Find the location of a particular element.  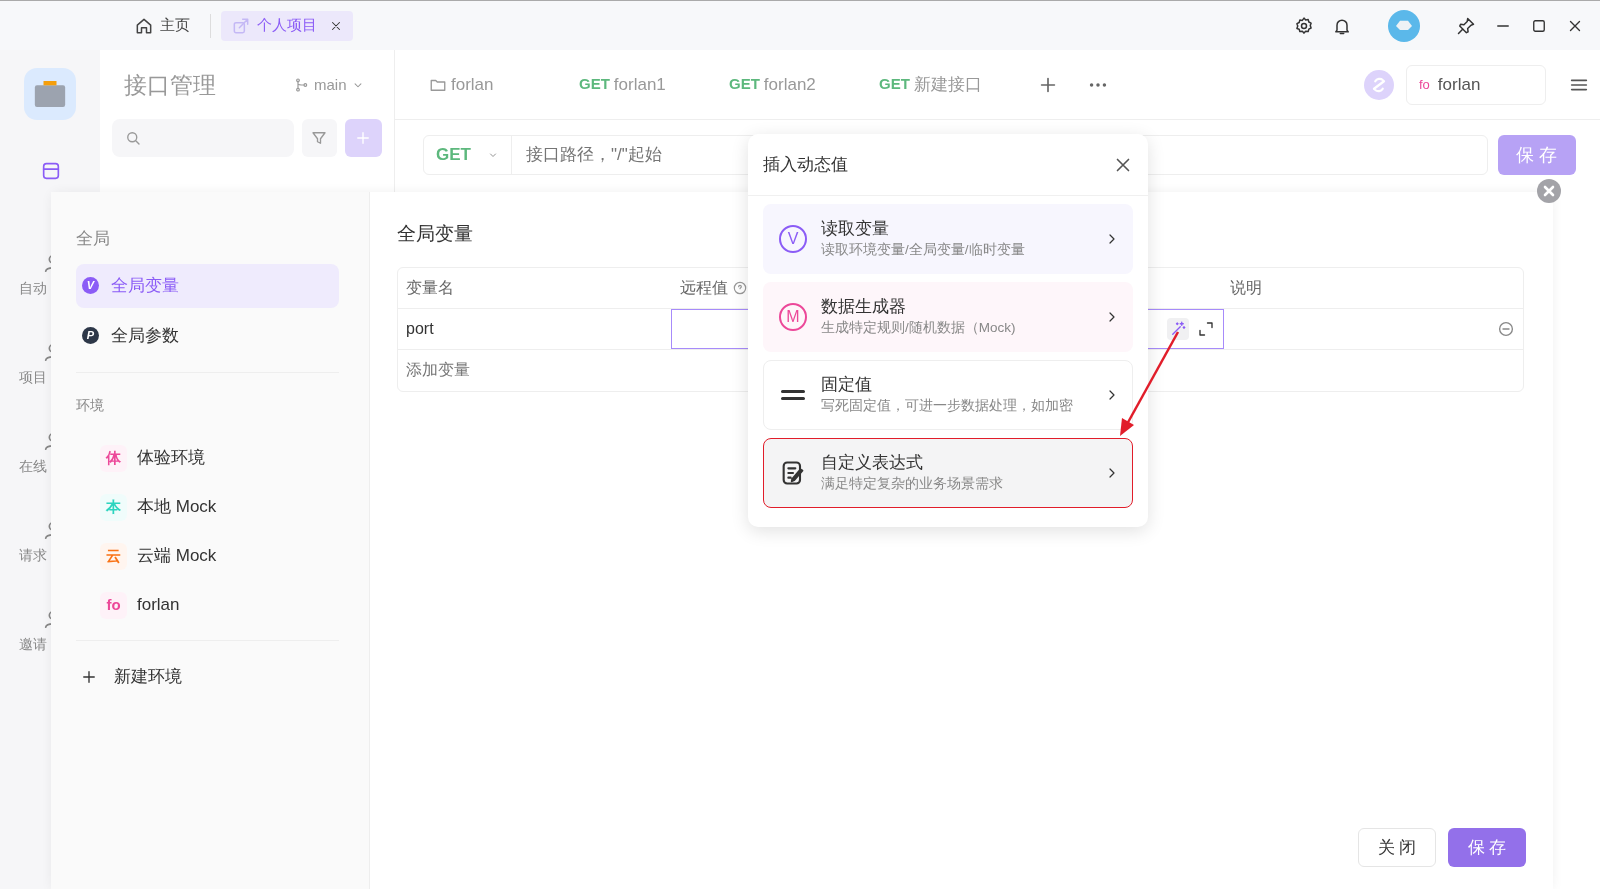

sidebar-item: P 全局参数 is located at coordinates (207, 335).